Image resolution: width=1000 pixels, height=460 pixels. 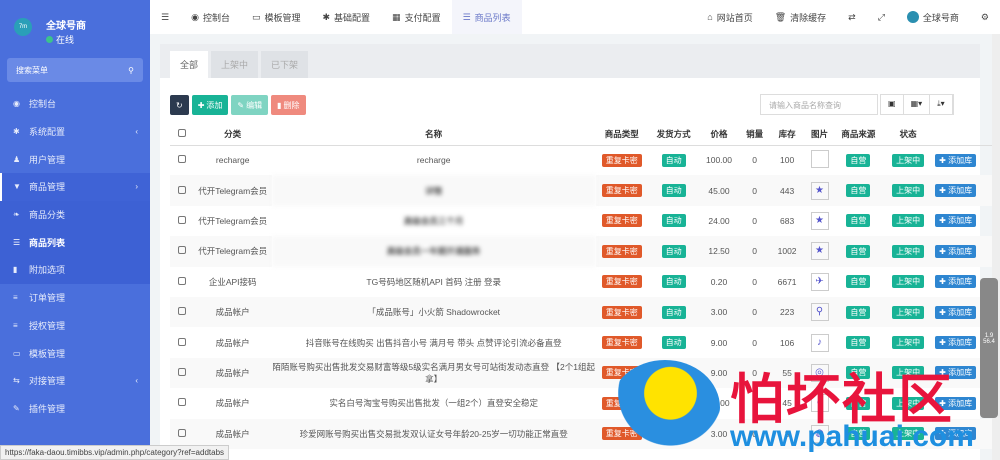 What do you see at coordinates (75, 187) in the screenshot?
I see `sidebar-item: ▼ 商品管理 ›` at bounding box center [75, 187].